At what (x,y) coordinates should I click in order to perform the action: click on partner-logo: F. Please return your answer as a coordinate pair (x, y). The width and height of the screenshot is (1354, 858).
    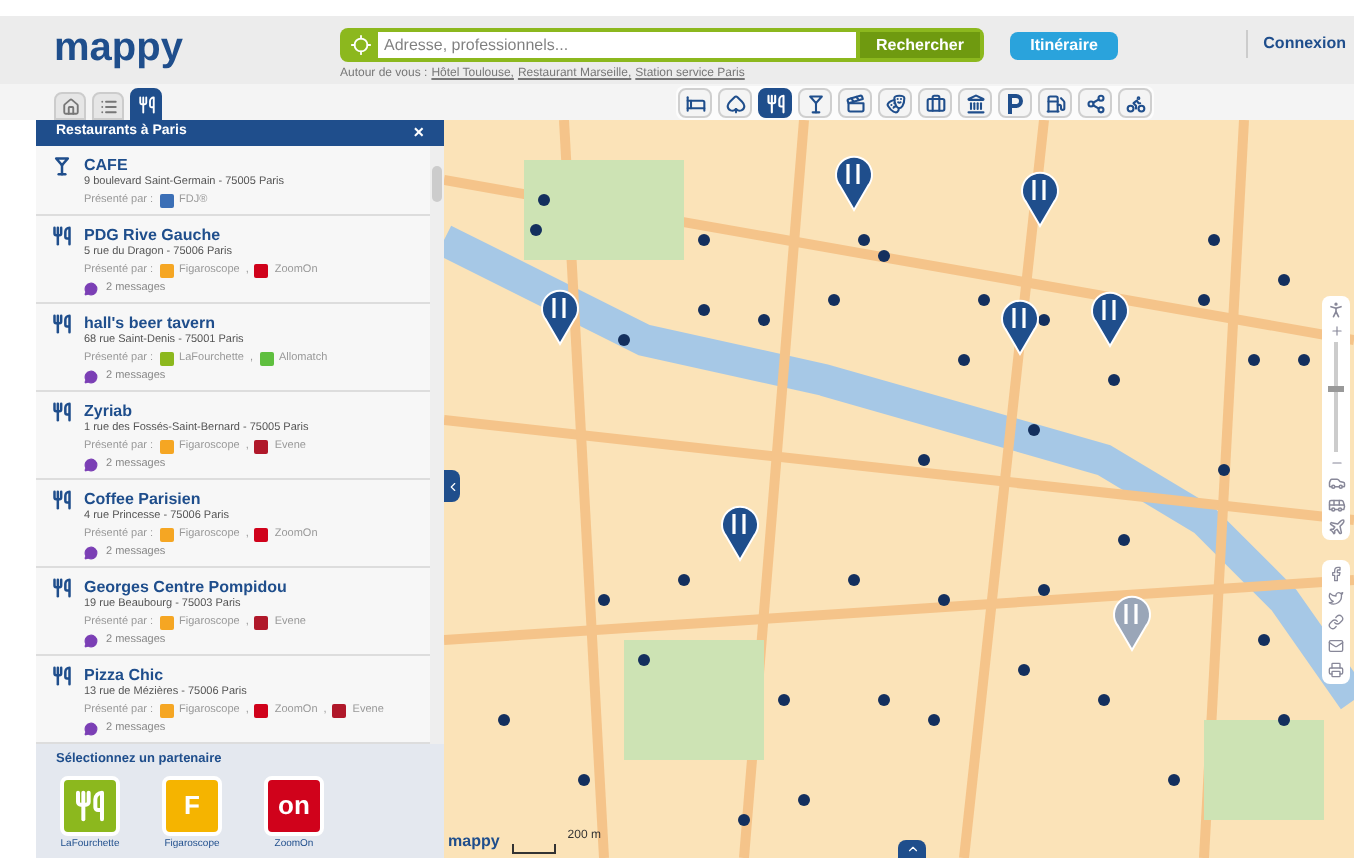
    Looking at the image, I should click on (192, 805).